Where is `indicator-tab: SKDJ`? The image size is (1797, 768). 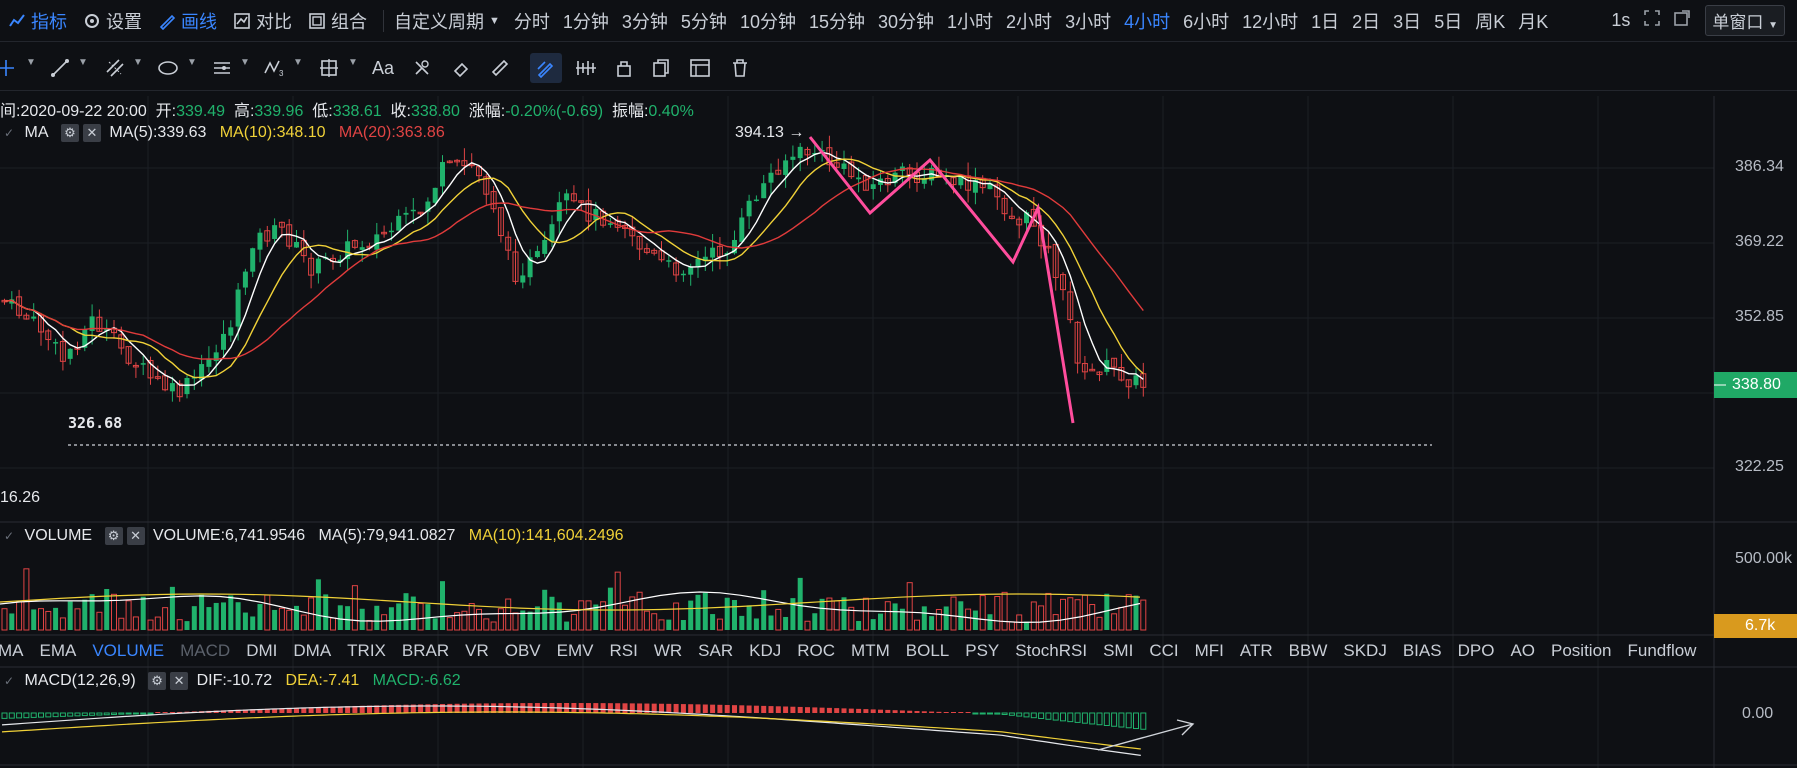 indicator-tab: SKDJ is located at coordinates (1364, 651).